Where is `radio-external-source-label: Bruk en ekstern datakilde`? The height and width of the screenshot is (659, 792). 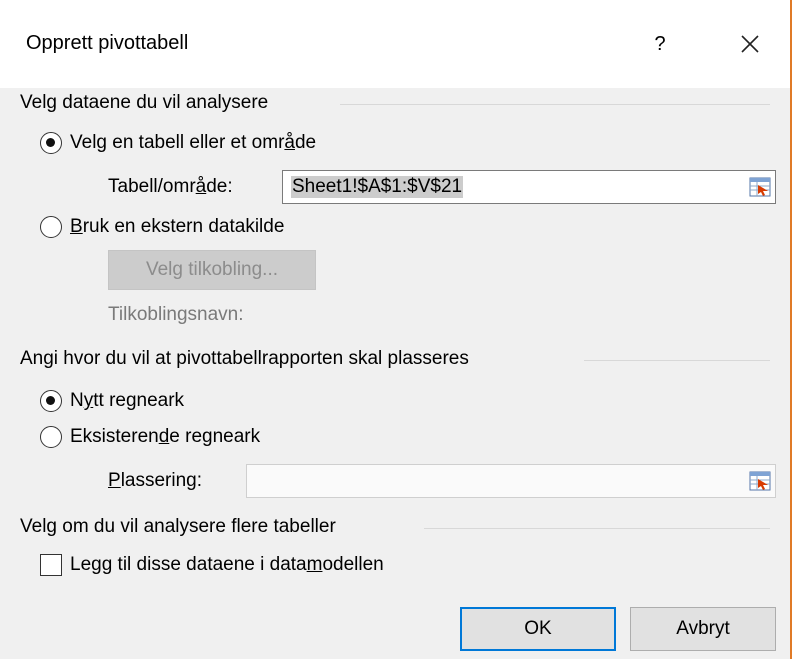
radio-external-source-label: Bruk en ekstern datakilde is located at coordinates (177, 226).